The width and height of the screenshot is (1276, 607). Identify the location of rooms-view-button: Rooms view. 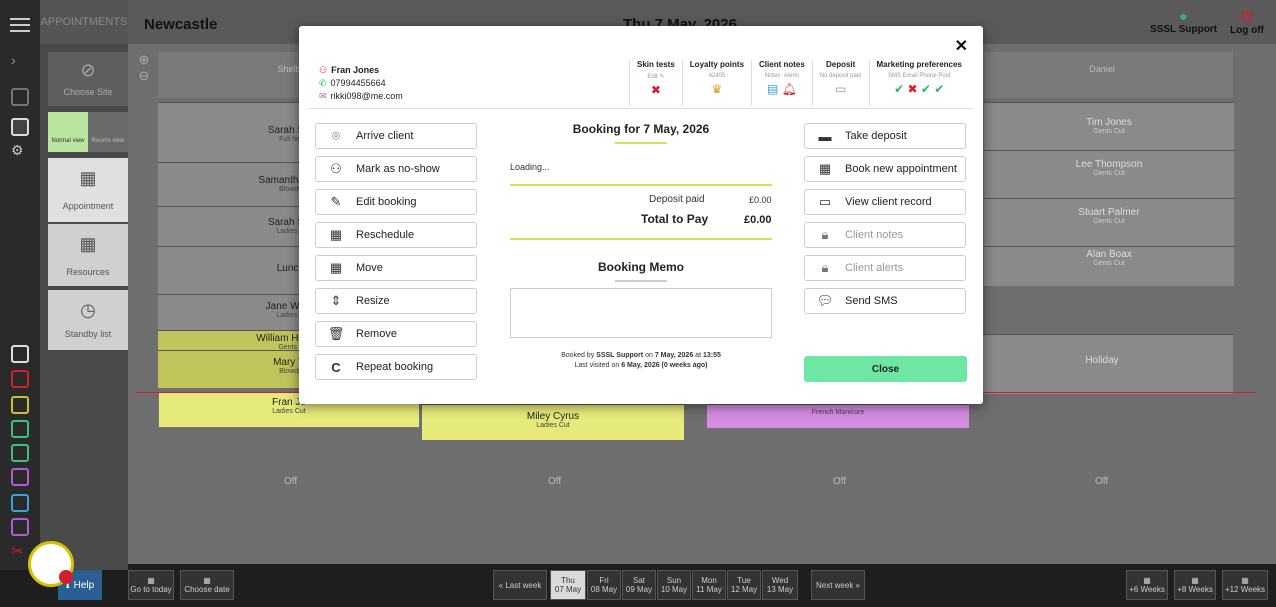
(108, 132).